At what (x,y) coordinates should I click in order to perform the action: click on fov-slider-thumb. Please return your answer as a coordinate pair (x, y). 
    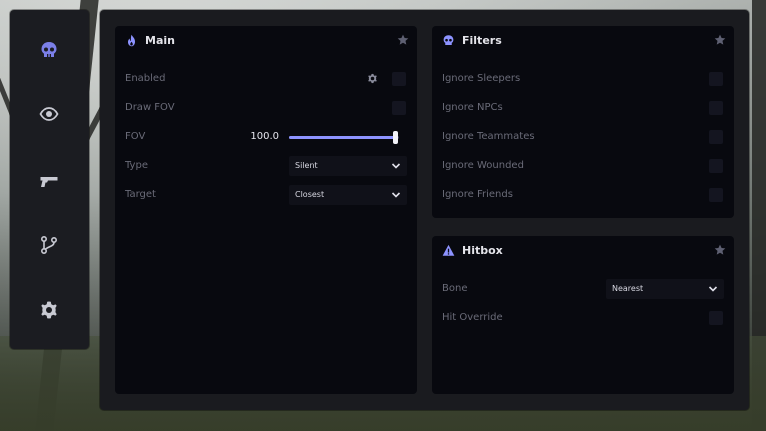
    Looking at the image, I should click on (396, 137).